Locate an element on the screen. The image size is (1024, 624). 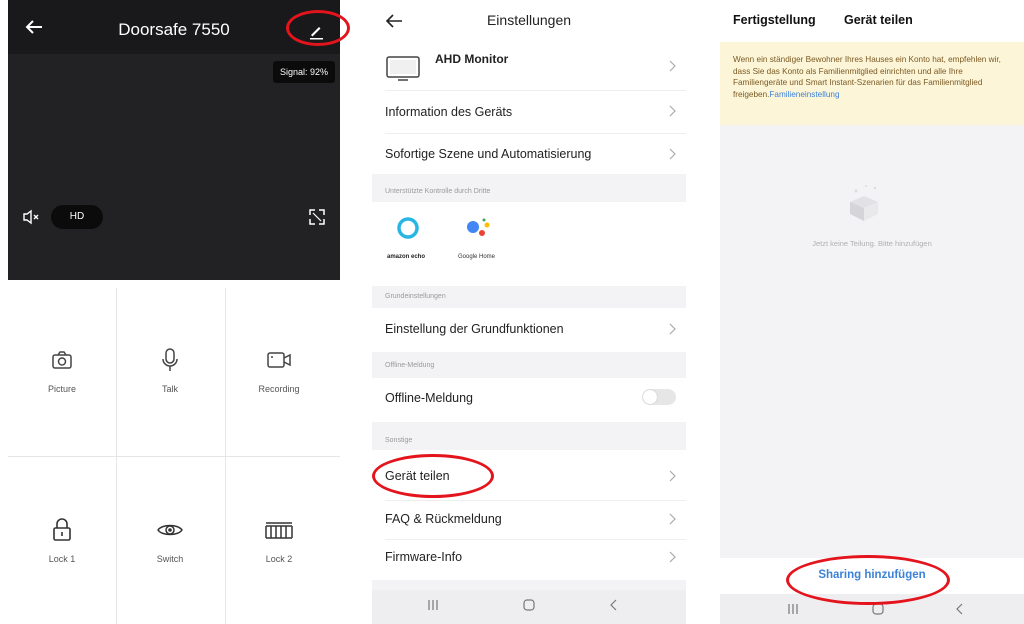
fullscreen-icon is located at coordinates (317, 217).